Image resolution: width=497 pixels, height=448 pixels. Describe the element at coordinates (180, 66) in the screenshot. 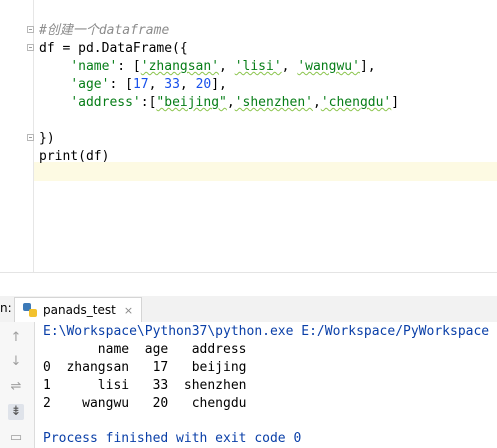

I see `string-literal: 'zhangsan'` at that location.